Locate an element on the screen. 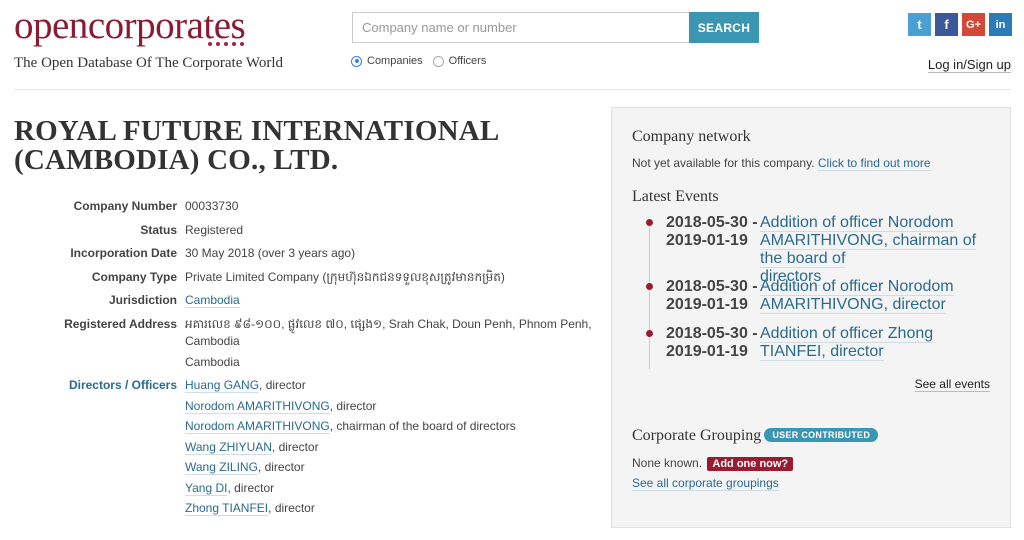 This screenshot has height=540, width=1024. director-link: Yang DI is located at coordinates (206, 488).